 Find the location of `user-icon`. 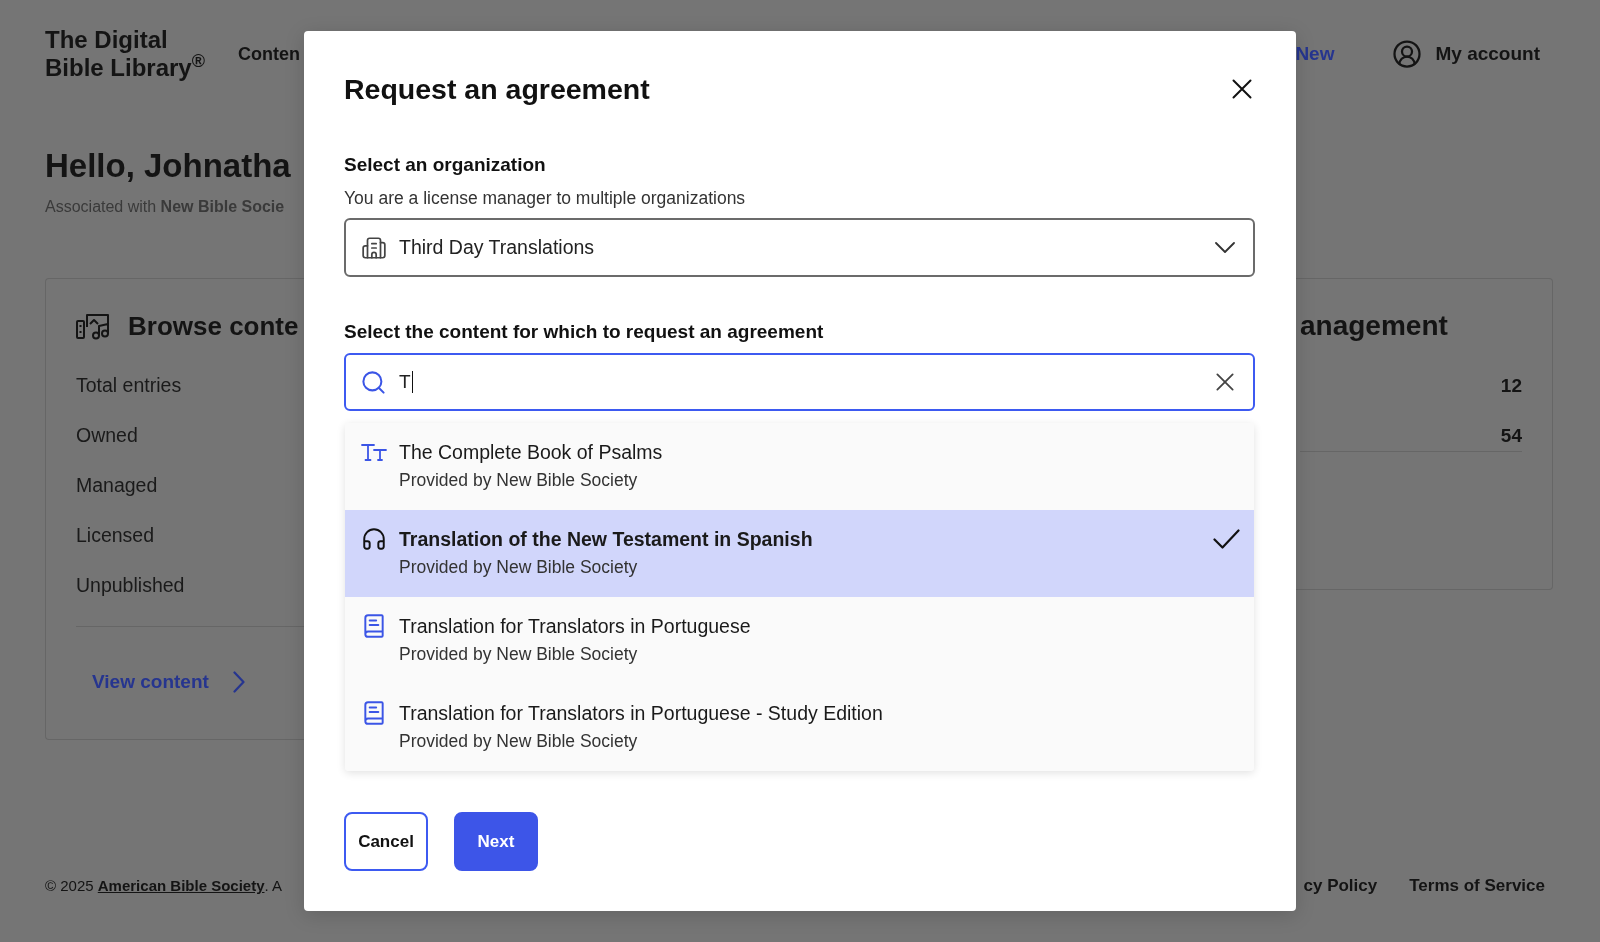

user-icon is located at coordinates (1407, 54).